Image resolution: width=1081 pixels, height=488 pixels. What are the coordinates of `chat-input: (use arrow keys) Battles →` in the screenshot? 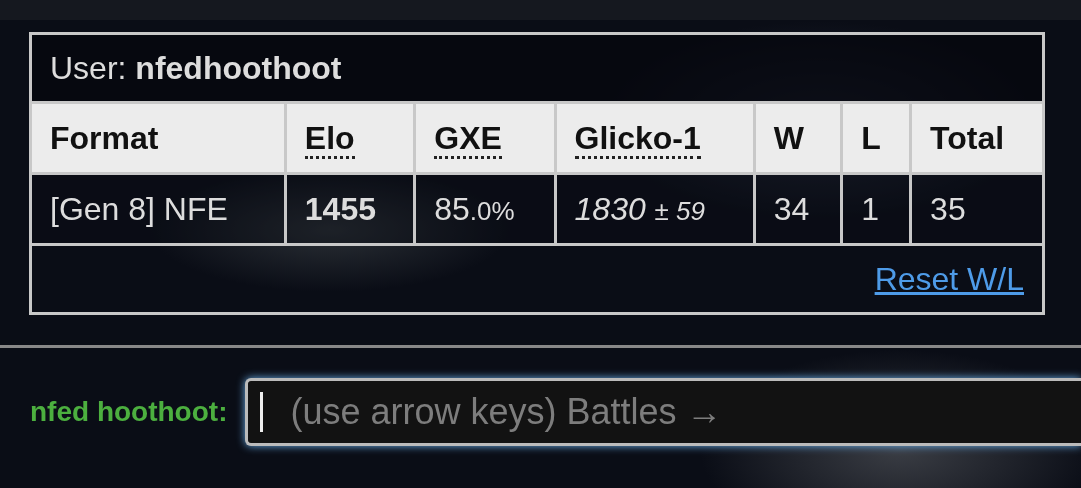 It's located at (663, 412).